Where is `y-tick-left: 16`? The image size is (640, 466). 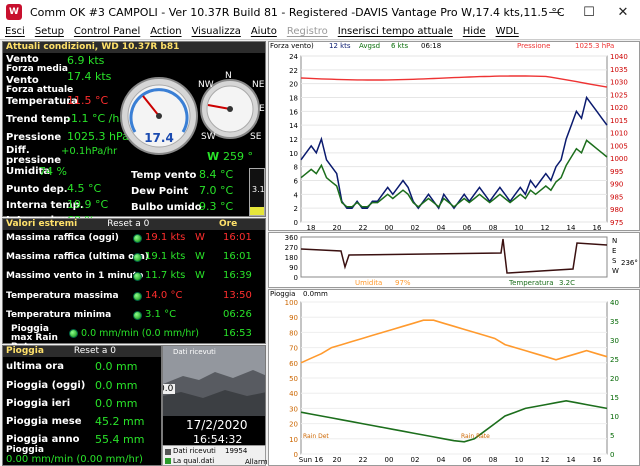
y-tick-left: 16 is located at coordinates (293, 112).